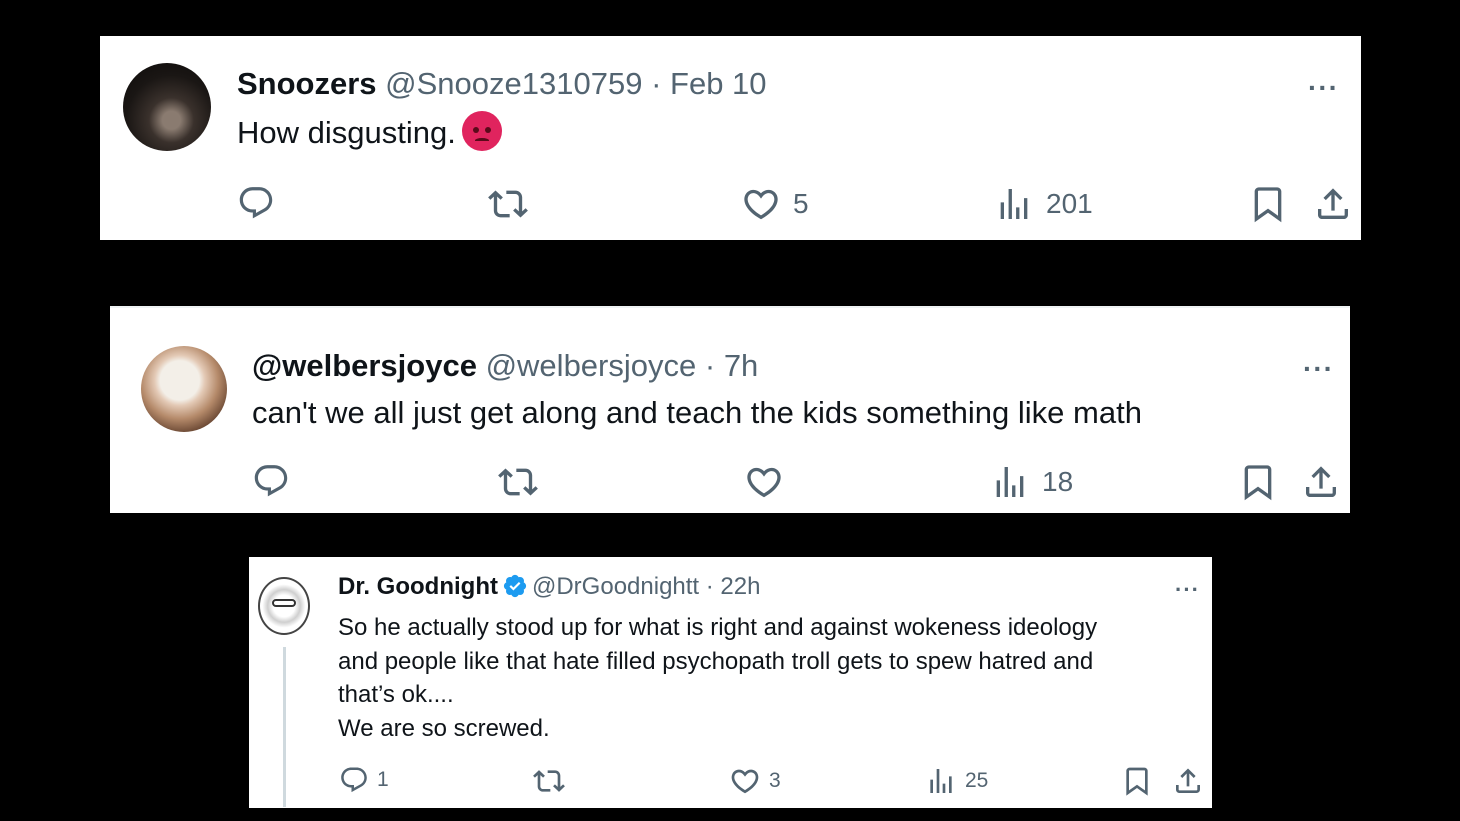 The width and height of the screenshot is (1460, 821). Describe the element at coordinates (1043, 204) in the screenshot. I see `views-button: 201` at that location.